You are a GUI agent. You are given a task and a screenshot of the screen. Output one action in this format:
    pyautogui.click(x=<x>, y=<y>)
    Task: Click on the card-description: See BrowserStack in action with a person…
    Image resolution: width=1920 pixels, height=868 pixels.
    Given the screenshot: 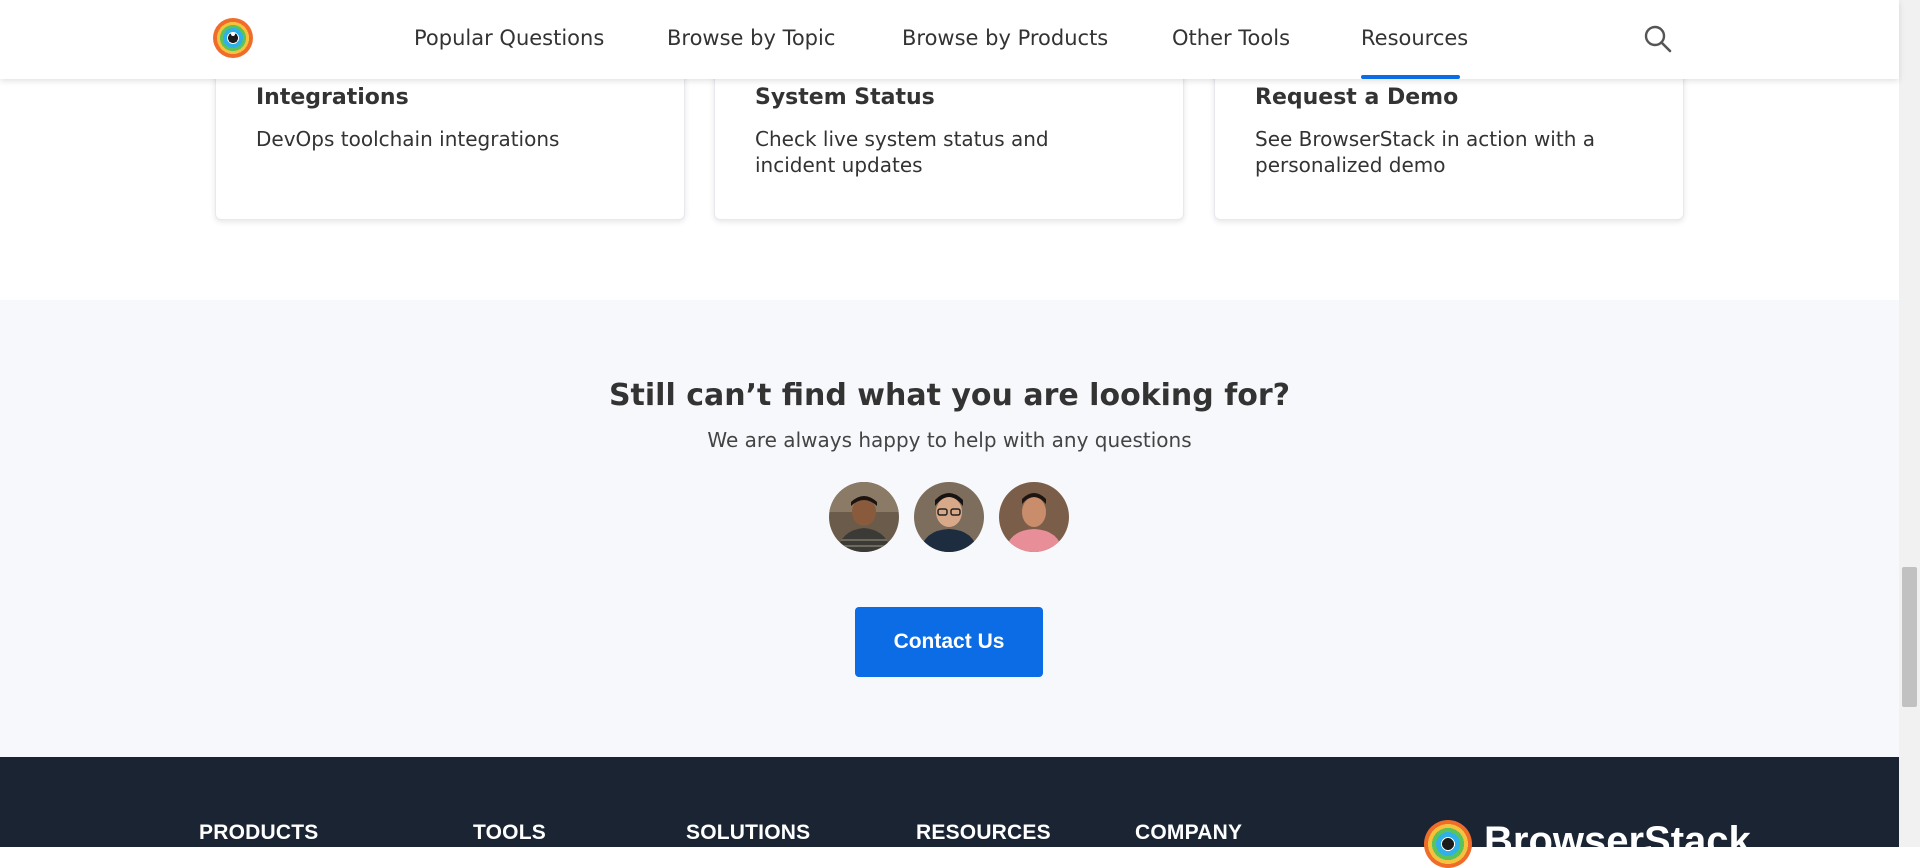 What is the action you would take?
    pyautogui.click(x=1425, y=152)
    